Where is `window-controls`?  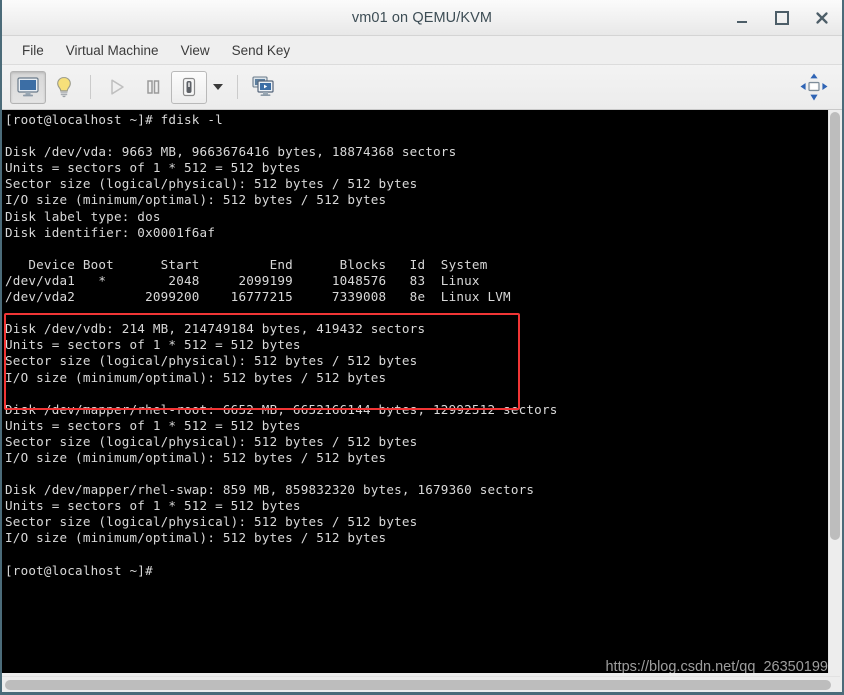
window-controls is located at coordinates (782, 18).